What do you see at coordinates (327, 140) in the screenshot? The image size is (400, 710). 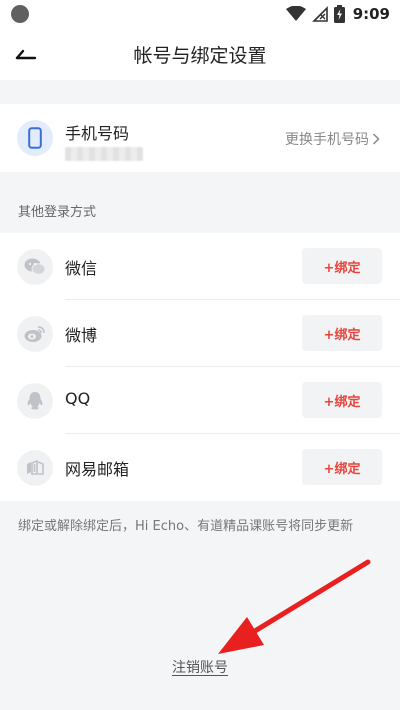 I see `change-phone-label: 更换手机号码` at bounding box center [327, 140].